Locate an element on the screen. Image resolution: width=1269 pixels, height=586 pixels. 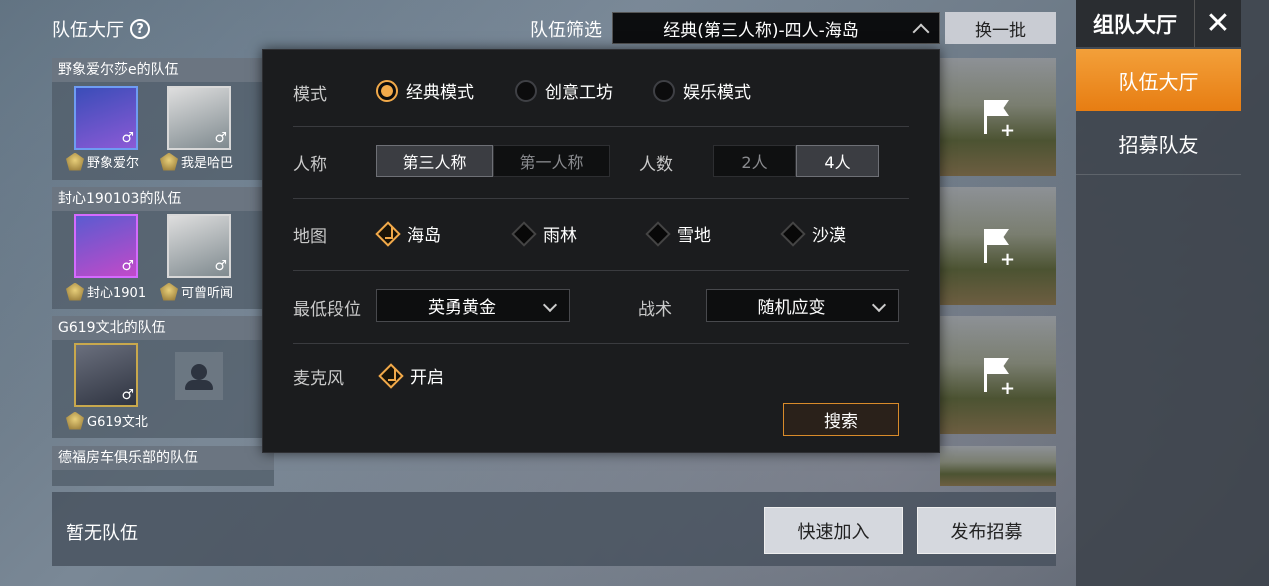
mic-label: 麦克风 is located at coordinates (318, 379).